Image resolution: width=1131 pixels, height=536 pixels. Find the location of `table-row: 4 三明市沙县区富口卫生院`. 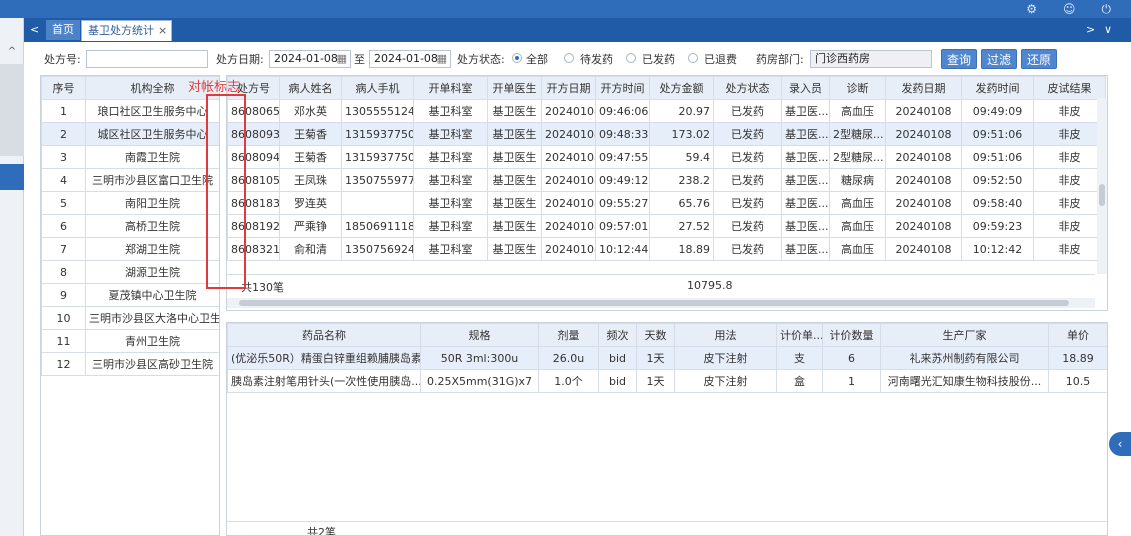

table-row: 4 三明市沙县区富口卫生院 is located at coordinates (130, 180).